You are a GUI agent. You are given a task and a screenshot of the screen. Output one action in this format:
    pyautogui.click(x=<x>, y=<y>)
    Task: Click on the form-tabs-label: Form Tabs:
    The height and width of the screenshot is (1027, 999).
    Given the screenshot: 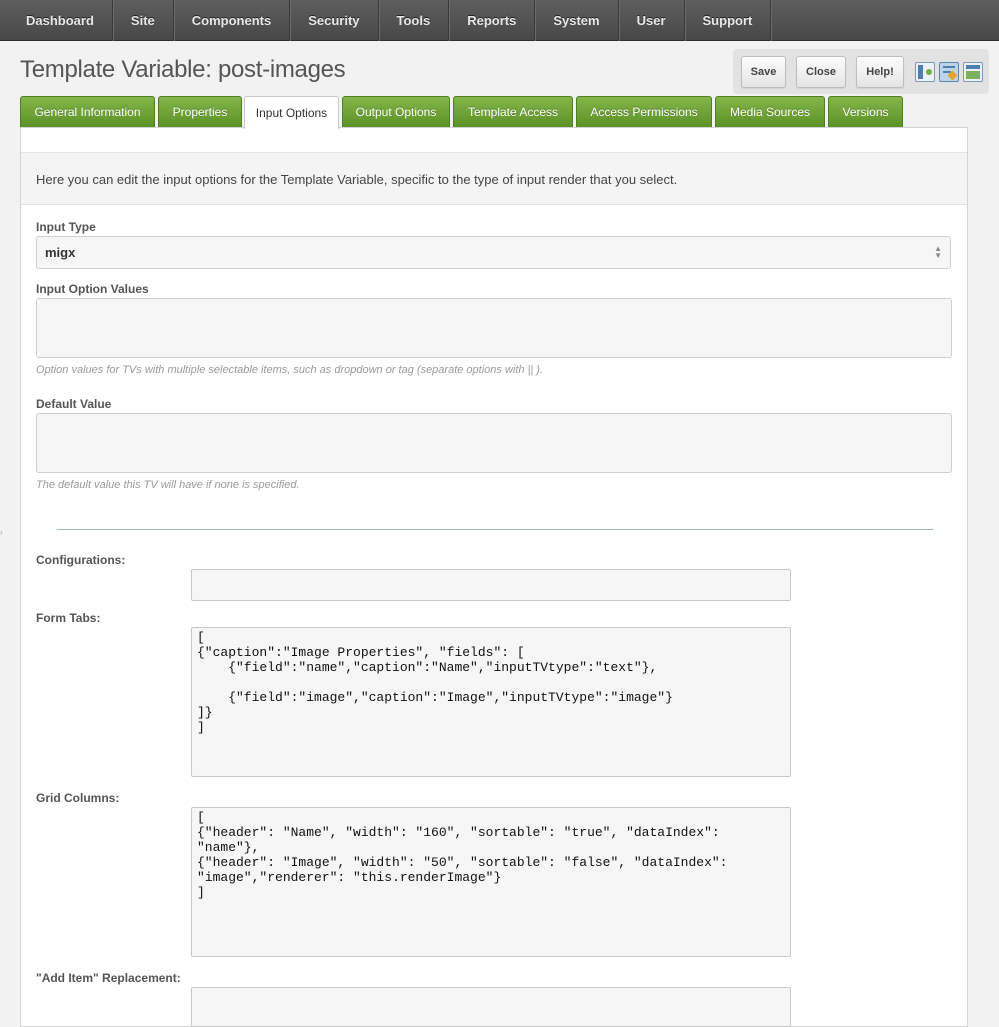 What is the action you would take?
    pyautogui.click(x=68, y=618)
    